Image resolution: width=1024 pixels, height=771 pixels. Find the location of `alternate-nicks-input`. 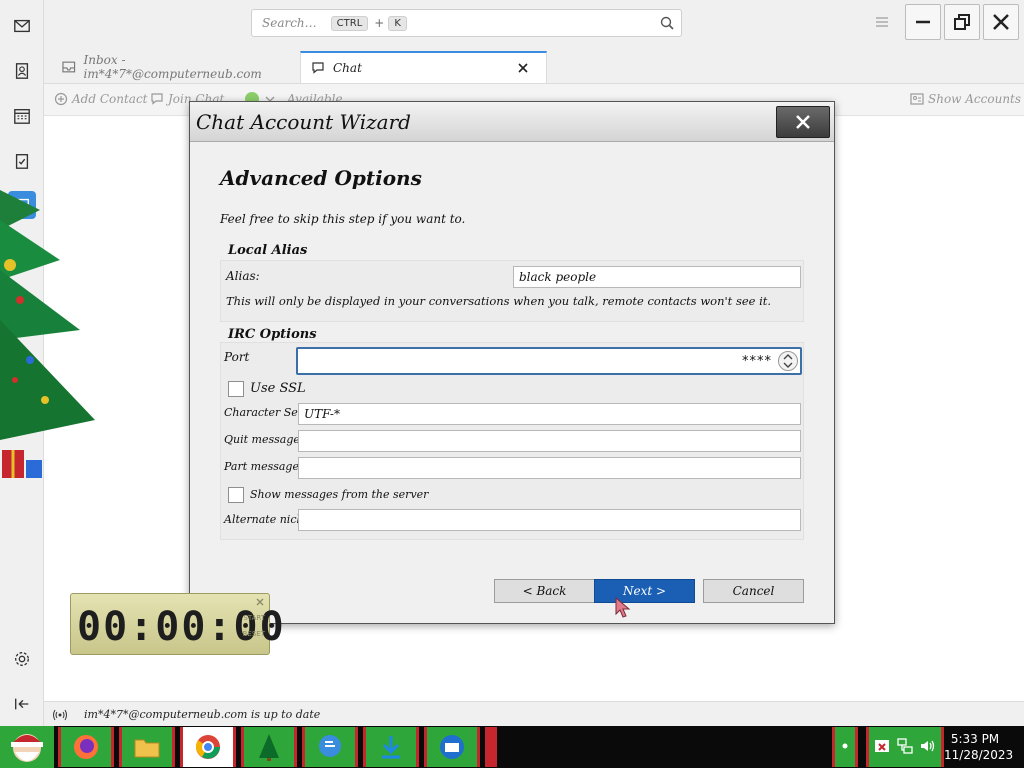

alternate-nicks-input is located at coordinates (549, 520).